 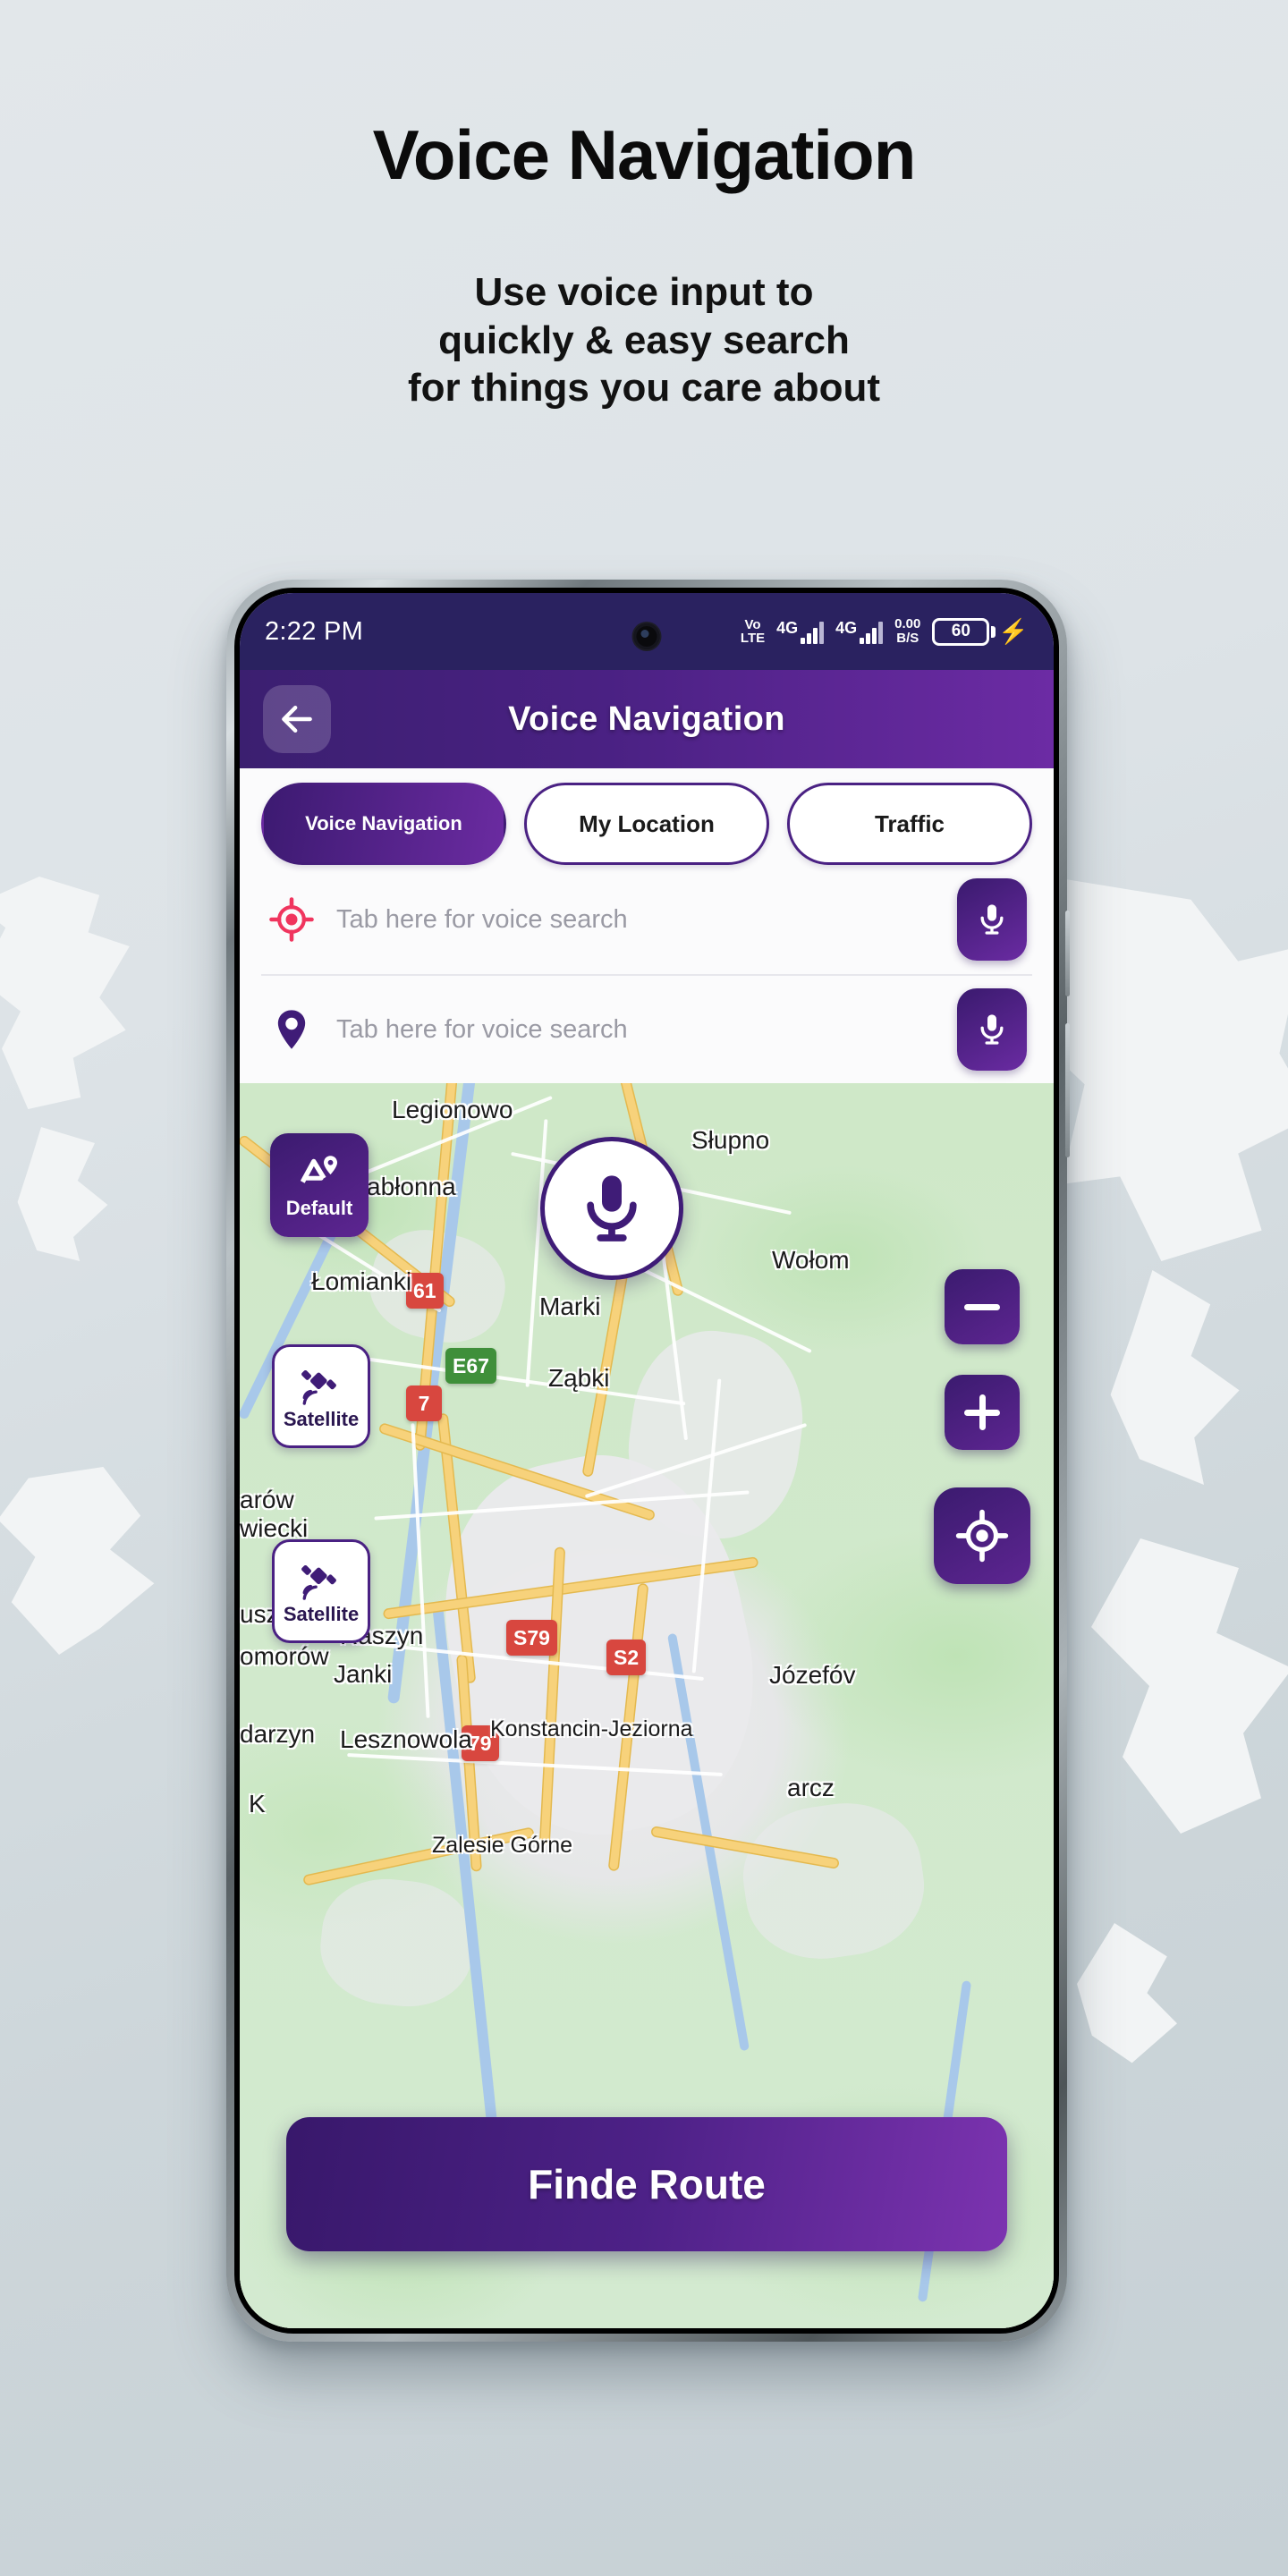 I want to click on map-place-label: arcz, so click(x=811, y=1787).